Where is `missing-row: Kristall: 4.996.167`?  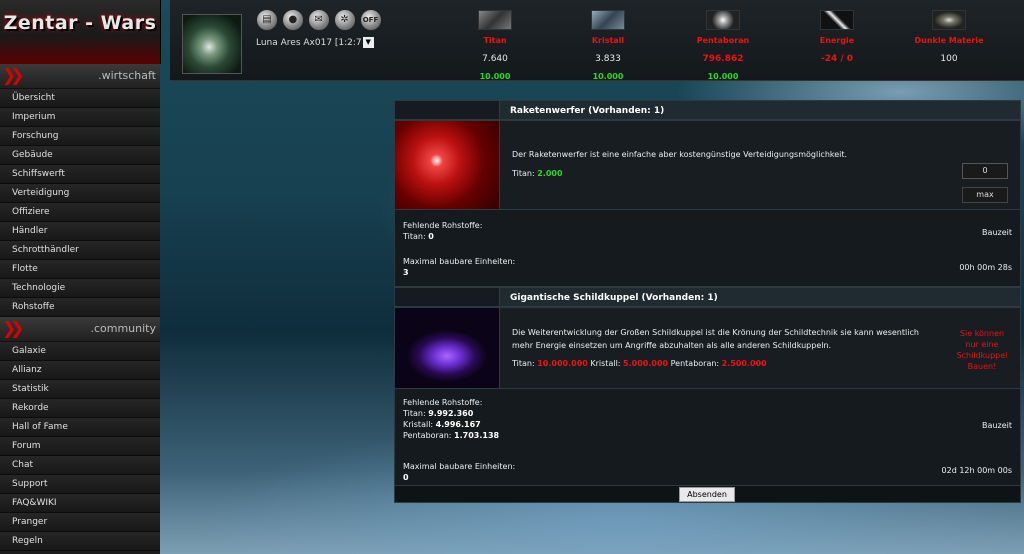 missing-row: Kristall: 4.996.167 is located at coordinates (451, 424).